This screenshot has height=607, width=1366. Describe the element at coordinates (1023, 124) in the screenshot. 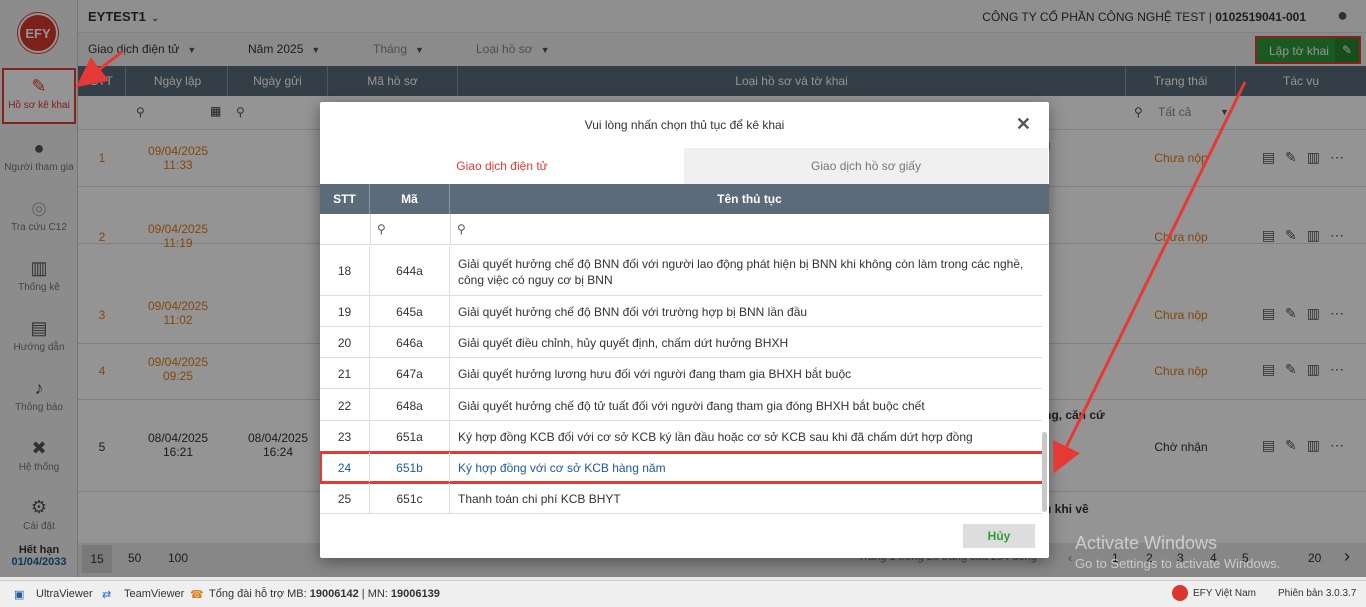

I see `close-icon: ✕` at that location.